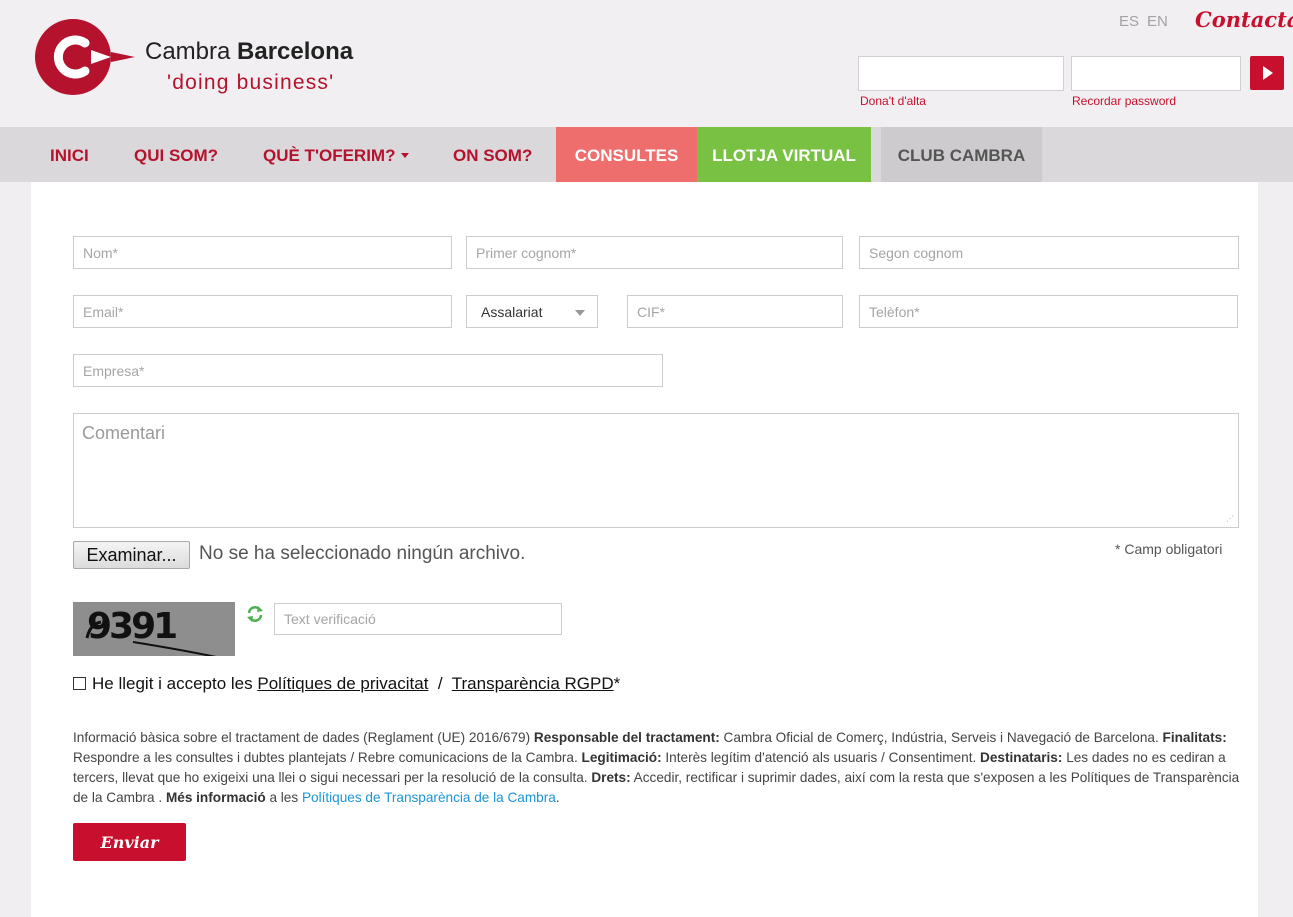 Image resolution: width=1293 pixels, height=917 pixels. Describe the element at coordinates (69, 154) in the screenshot. I see `nav-item-inici: INICI` at that location.